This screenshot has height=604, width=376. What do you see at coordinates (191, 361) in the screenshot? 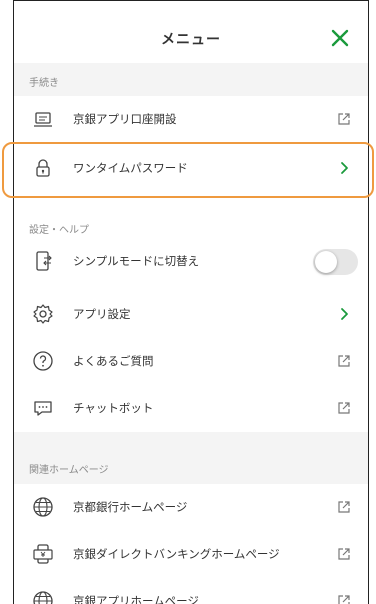
I see `menu-item-faq: よくあるご質問` at bounding box center [191, 361].